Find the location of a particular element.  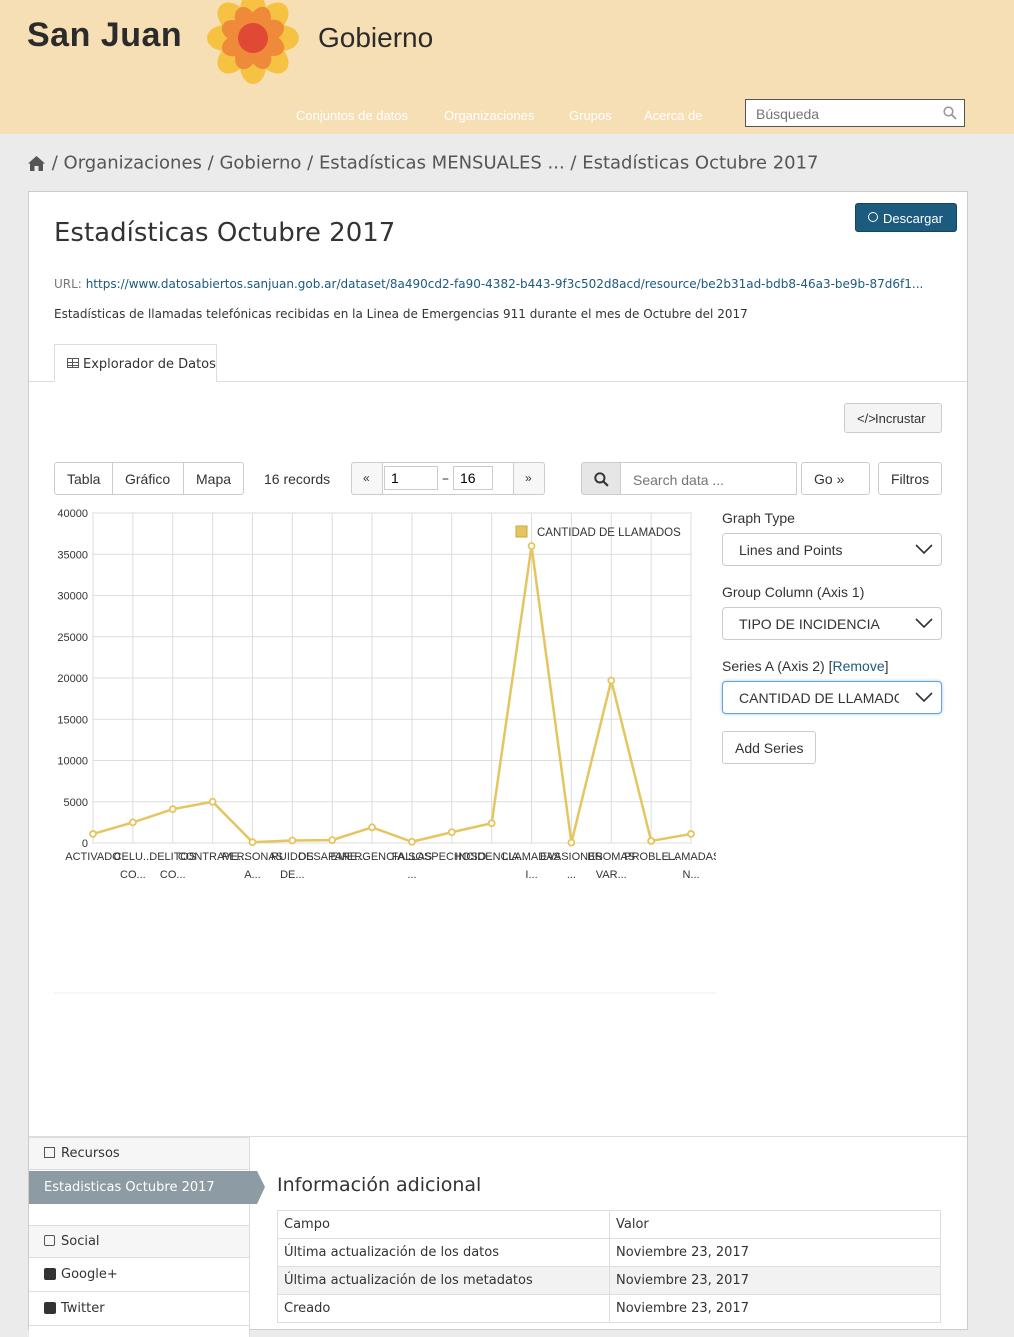

breadcrumb-organizations: Organizaciones is located at coordinates (133, 163).